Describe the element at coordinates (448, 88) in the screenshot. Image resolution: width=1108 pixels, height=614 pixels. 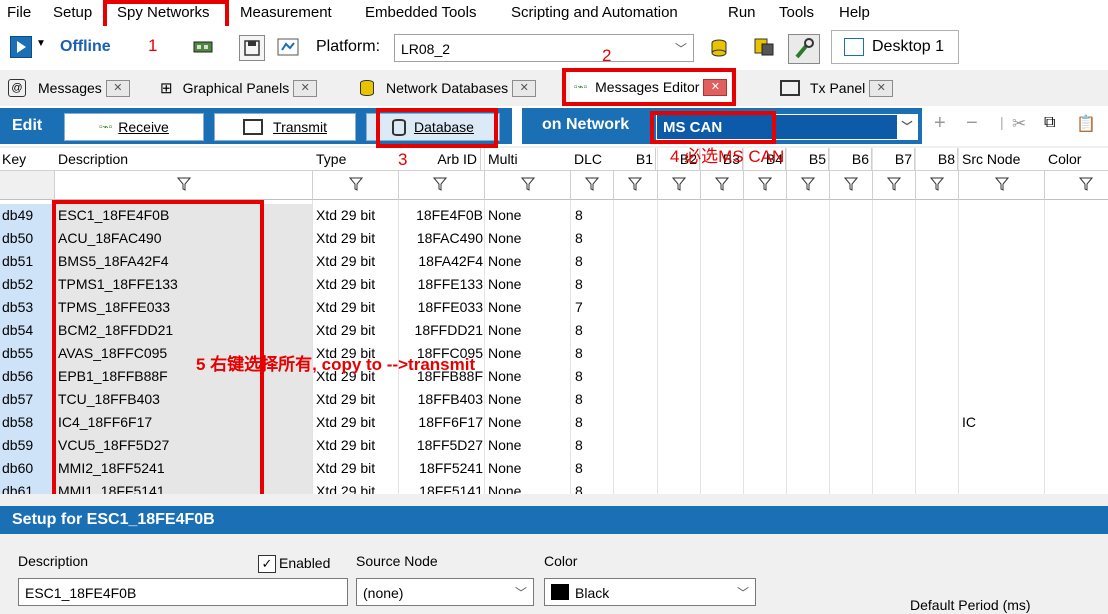
I see `tab-network-databases: Network Databases ✕` at that location.